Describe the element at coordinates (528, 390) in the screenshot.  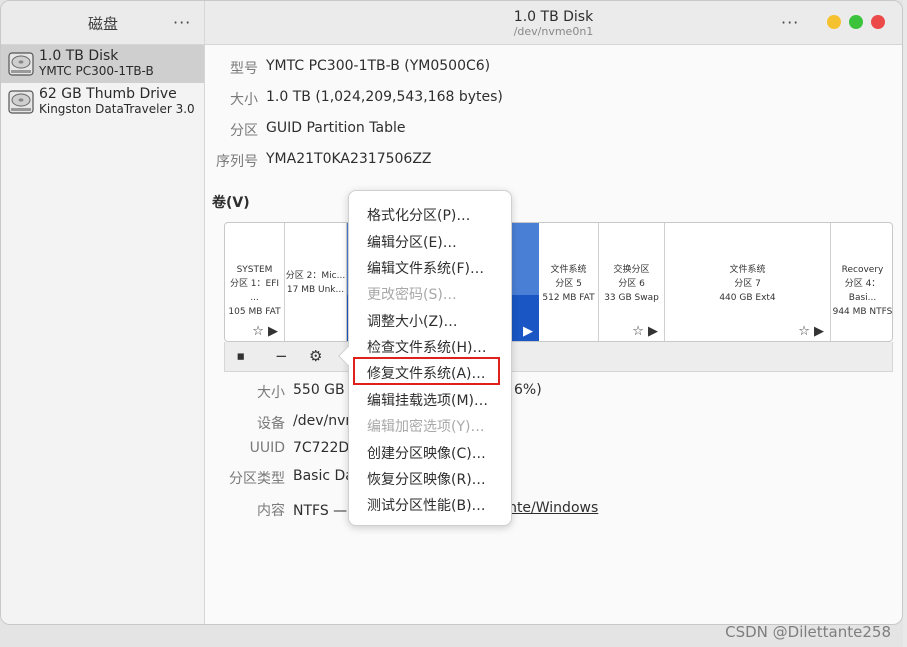
I see `partition-size-percent: 6%)` at that location.